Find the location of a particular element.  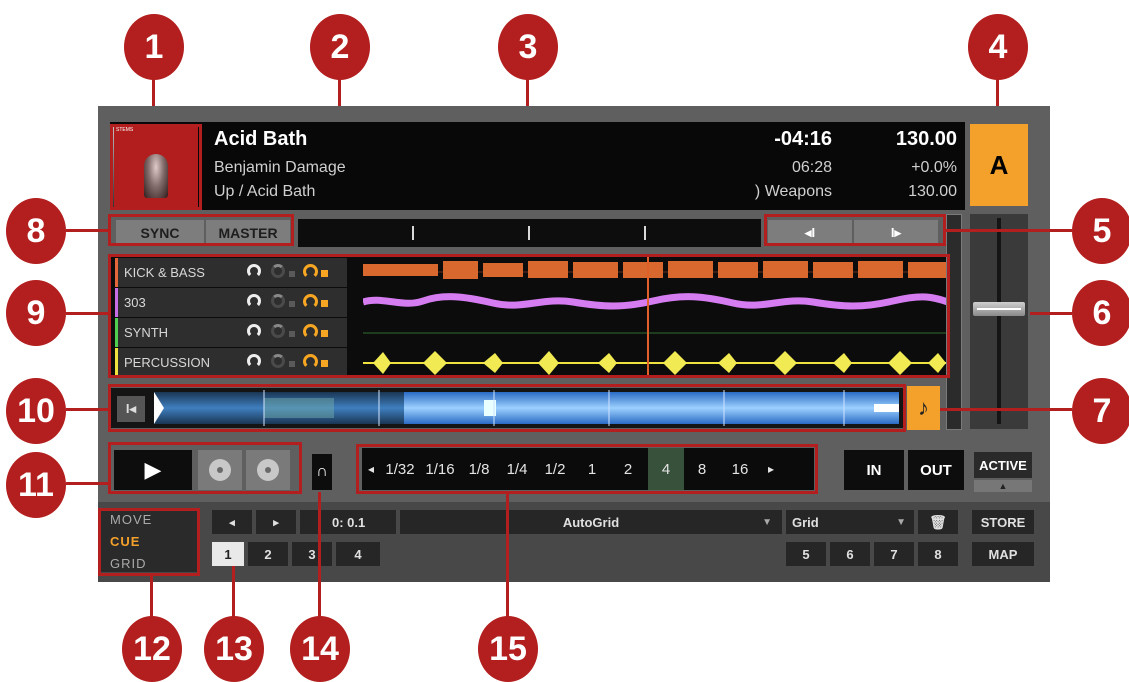

track-title: Acid Bath is located at coordinates (261, 139).